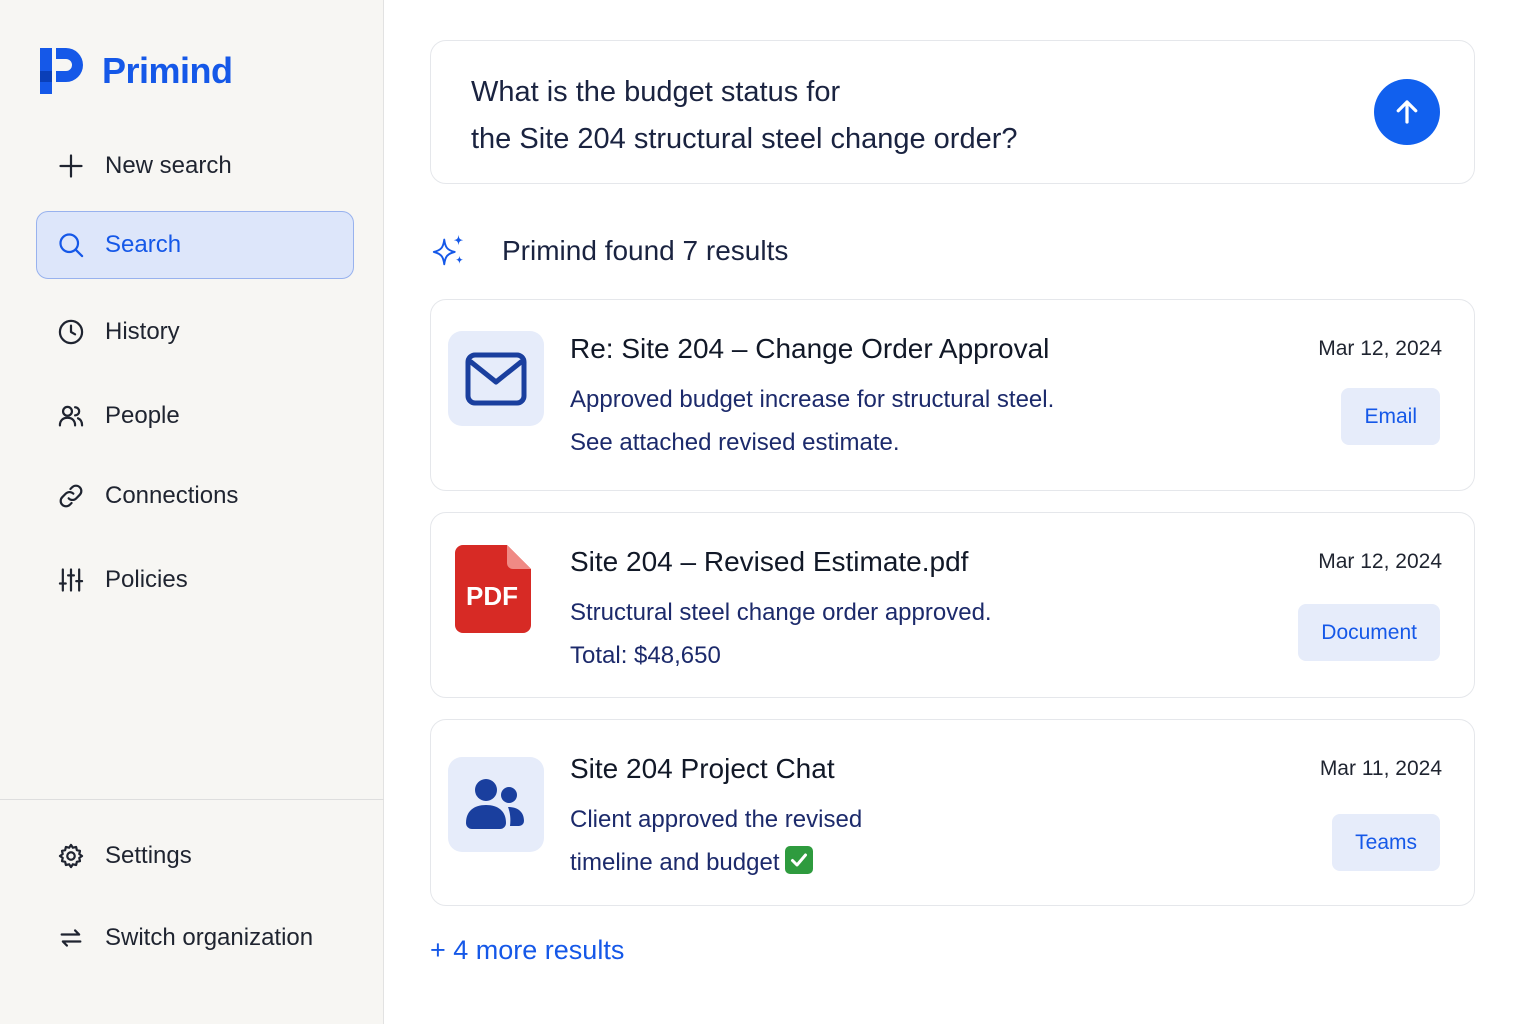 Image resolution: width=1536 pixels, height=1024 pixels. I want to click on nav-connections: Connections, so click(195, 496).